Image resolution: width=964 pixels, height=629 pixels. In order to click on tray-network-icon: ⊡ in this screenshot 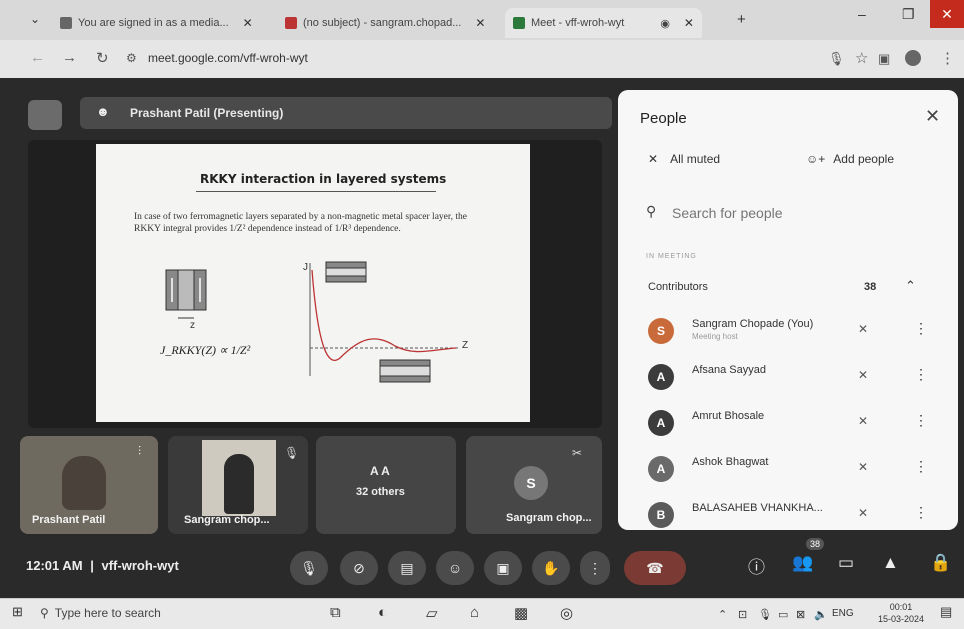, I will do `click(742, 614)`.